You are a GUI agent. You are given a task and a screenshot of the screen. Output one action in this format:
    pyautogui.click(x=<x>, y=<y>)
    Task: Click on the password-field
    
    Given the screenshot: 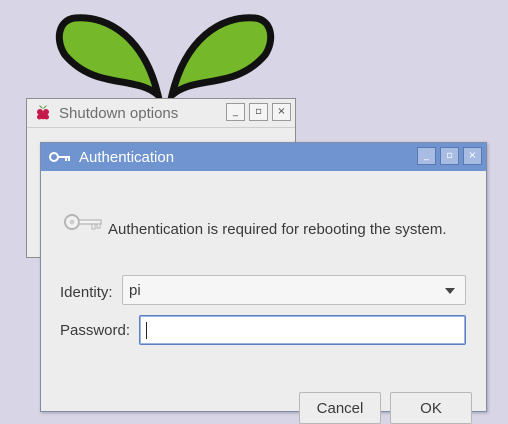 What is the action you would take?
    pyautogui.click(x=302, y=330)
    